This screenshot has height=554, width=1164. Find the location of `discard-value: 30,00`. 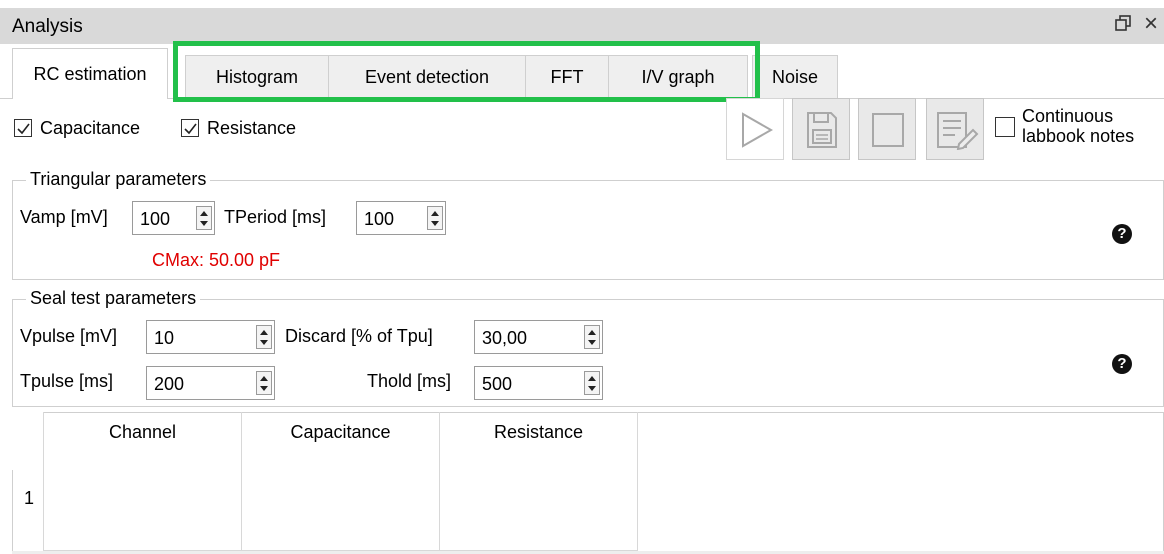

discard-value: 30,00 is located at coordinates (505, 338).